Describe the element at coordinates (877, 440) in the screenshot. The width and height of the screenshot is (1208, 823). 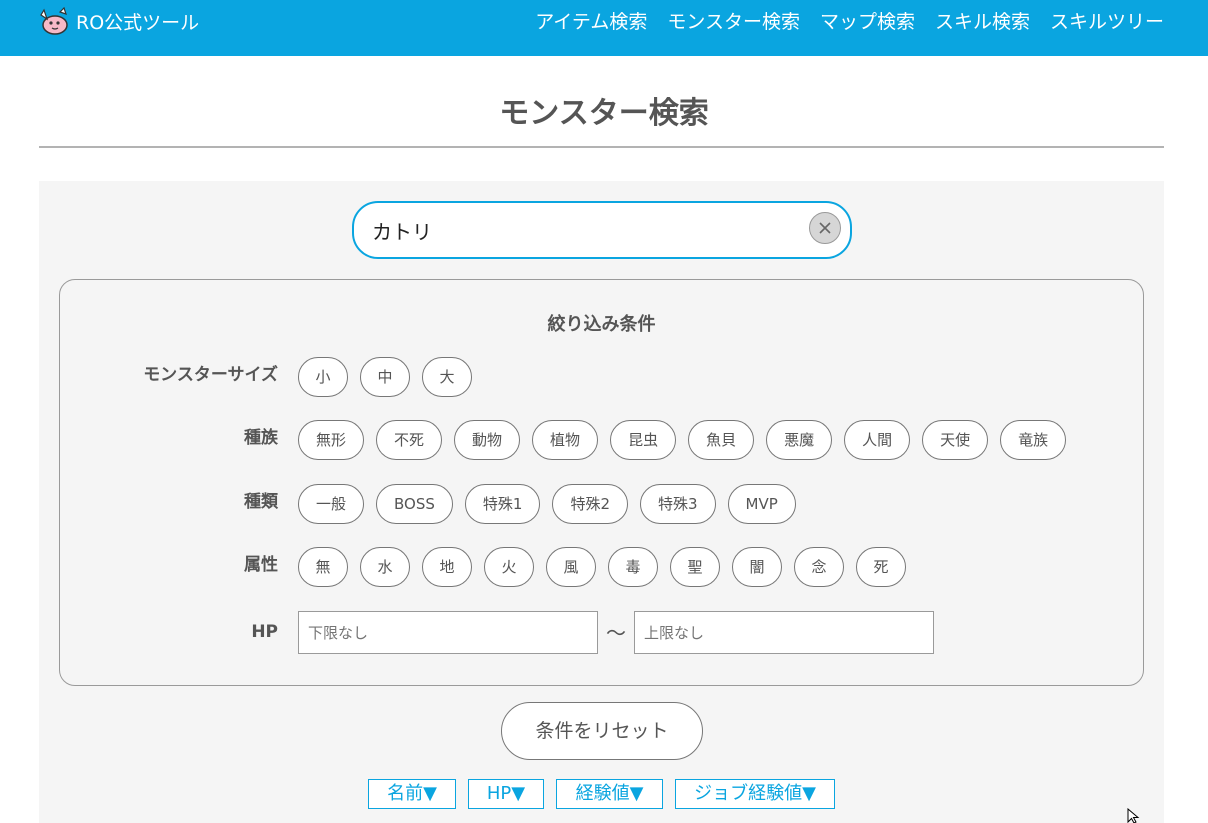
I see `race-option: 人間` at that location.